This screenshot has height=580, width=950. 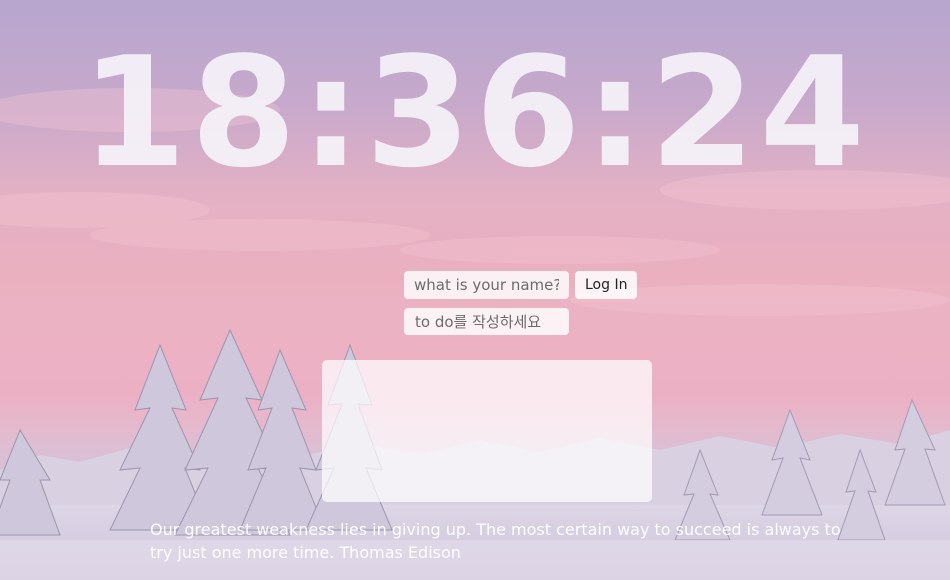 What do you see at coordinates (400, 552) in the screenshot?
I see `quote-author: Thomas Edison` at bounding box center [400, 552].